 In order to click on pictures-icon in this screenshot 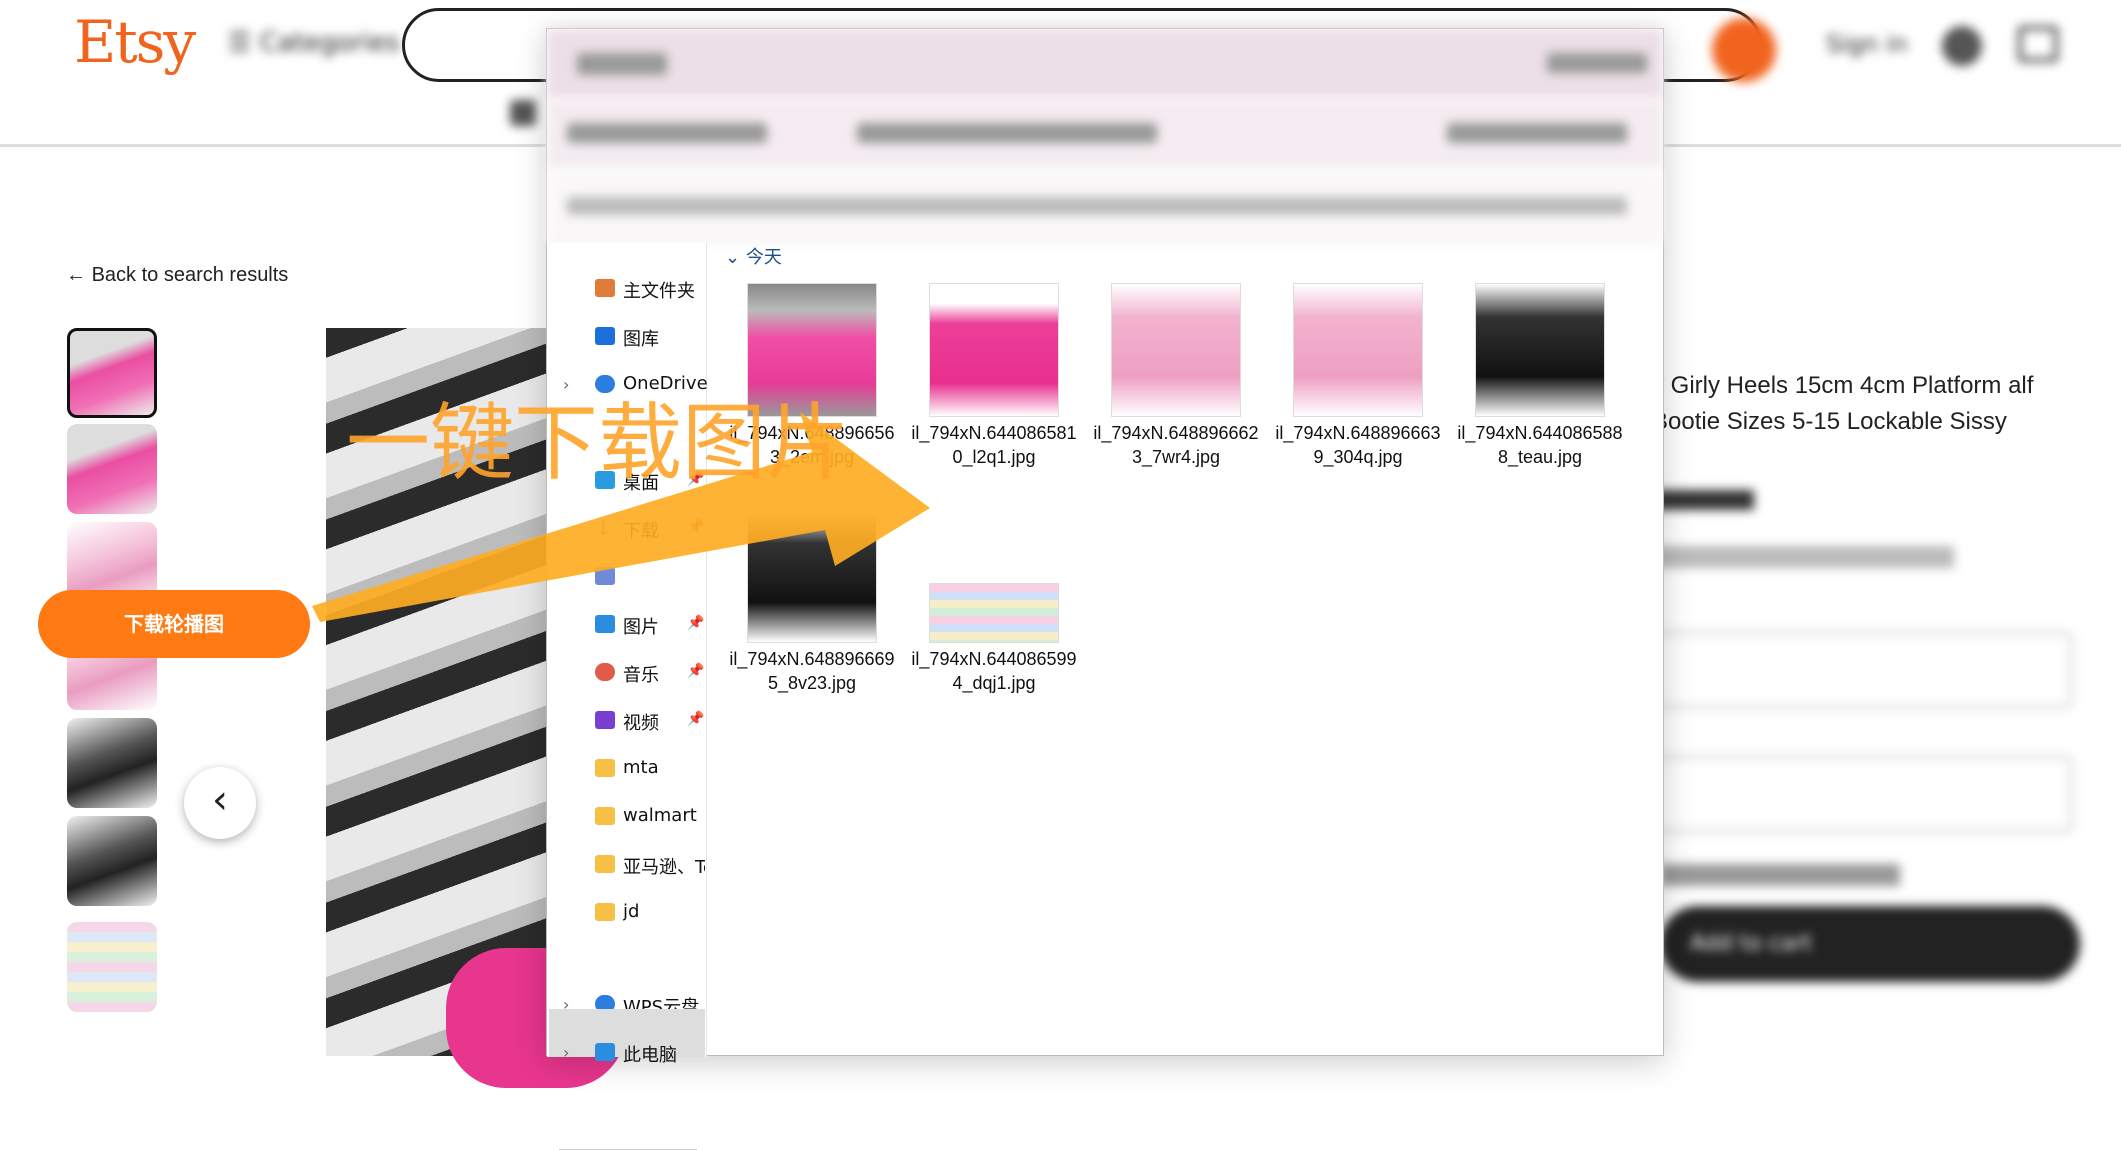, I will do `click(605, 624)`.